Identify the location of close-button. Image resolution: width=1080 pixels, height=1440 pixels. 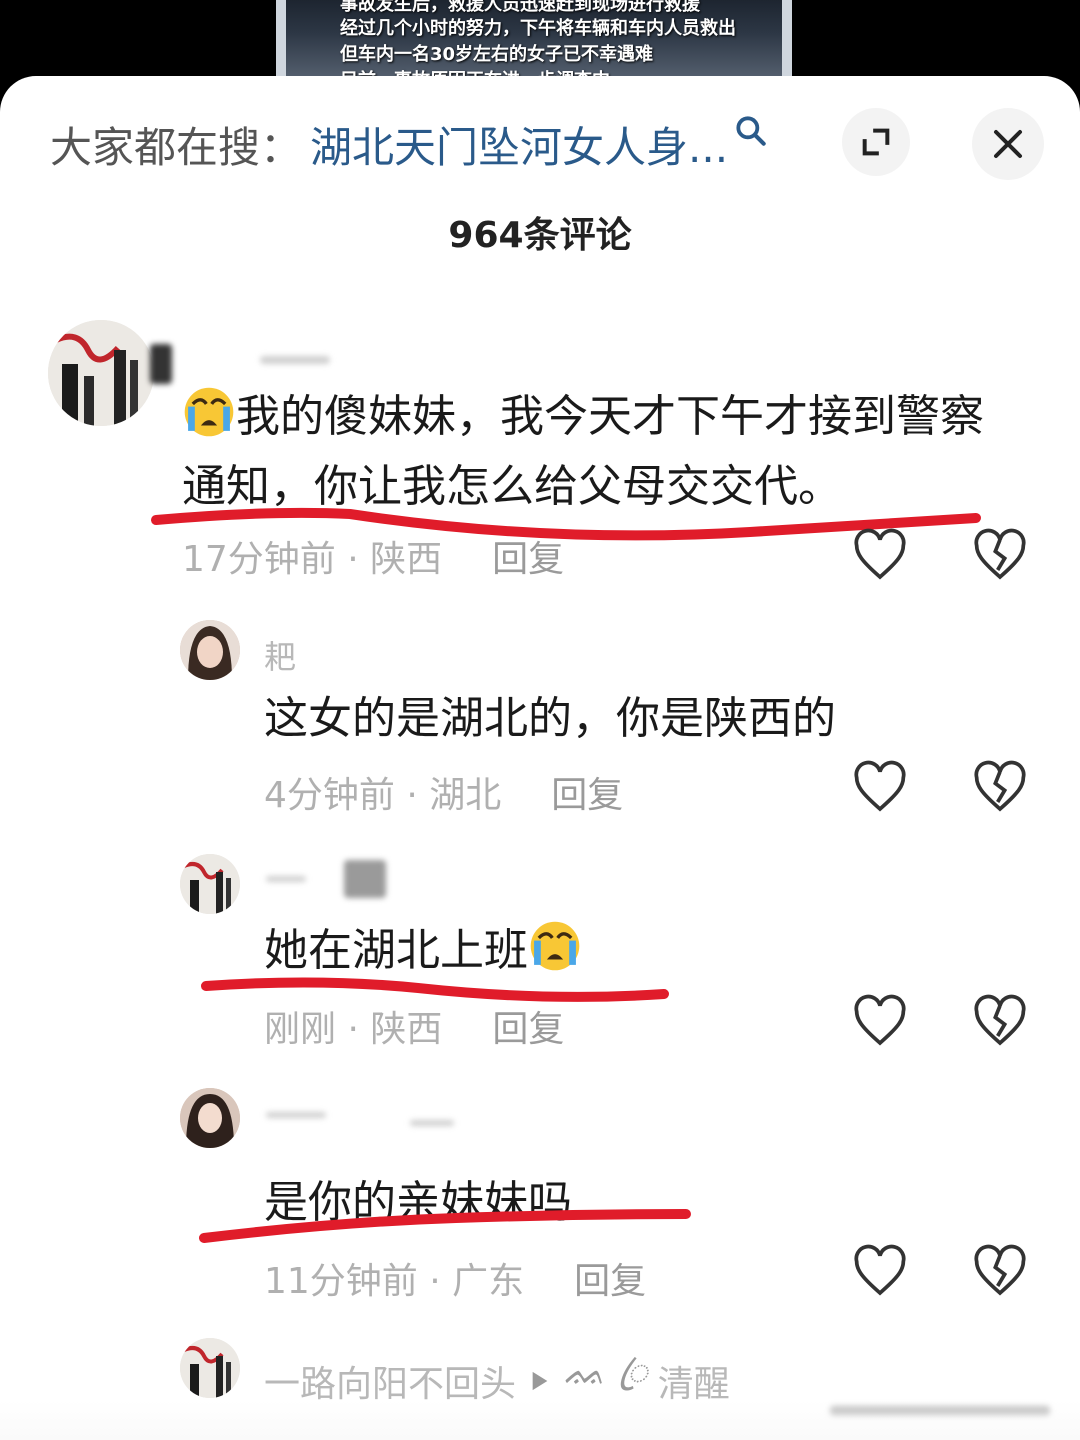
(1008, 144).